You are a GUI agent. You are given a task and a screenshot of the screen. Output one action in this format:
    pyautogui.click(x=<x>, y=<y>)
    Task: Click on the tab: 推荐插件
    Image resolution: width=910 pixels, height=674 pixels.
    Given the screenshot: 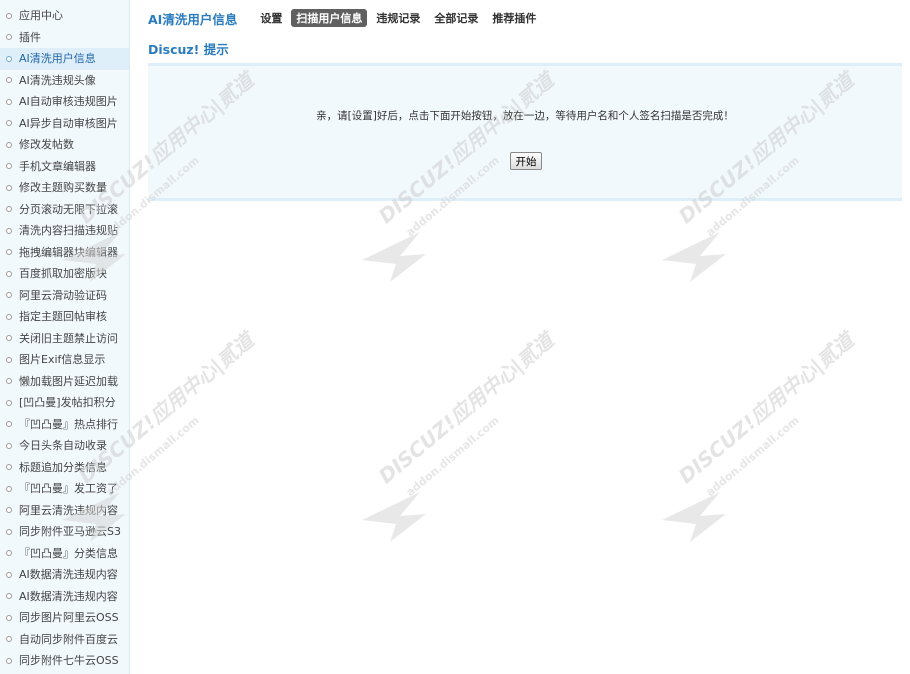 What is the action you would take?
    pyautogui.click(x=514, y=18)
    